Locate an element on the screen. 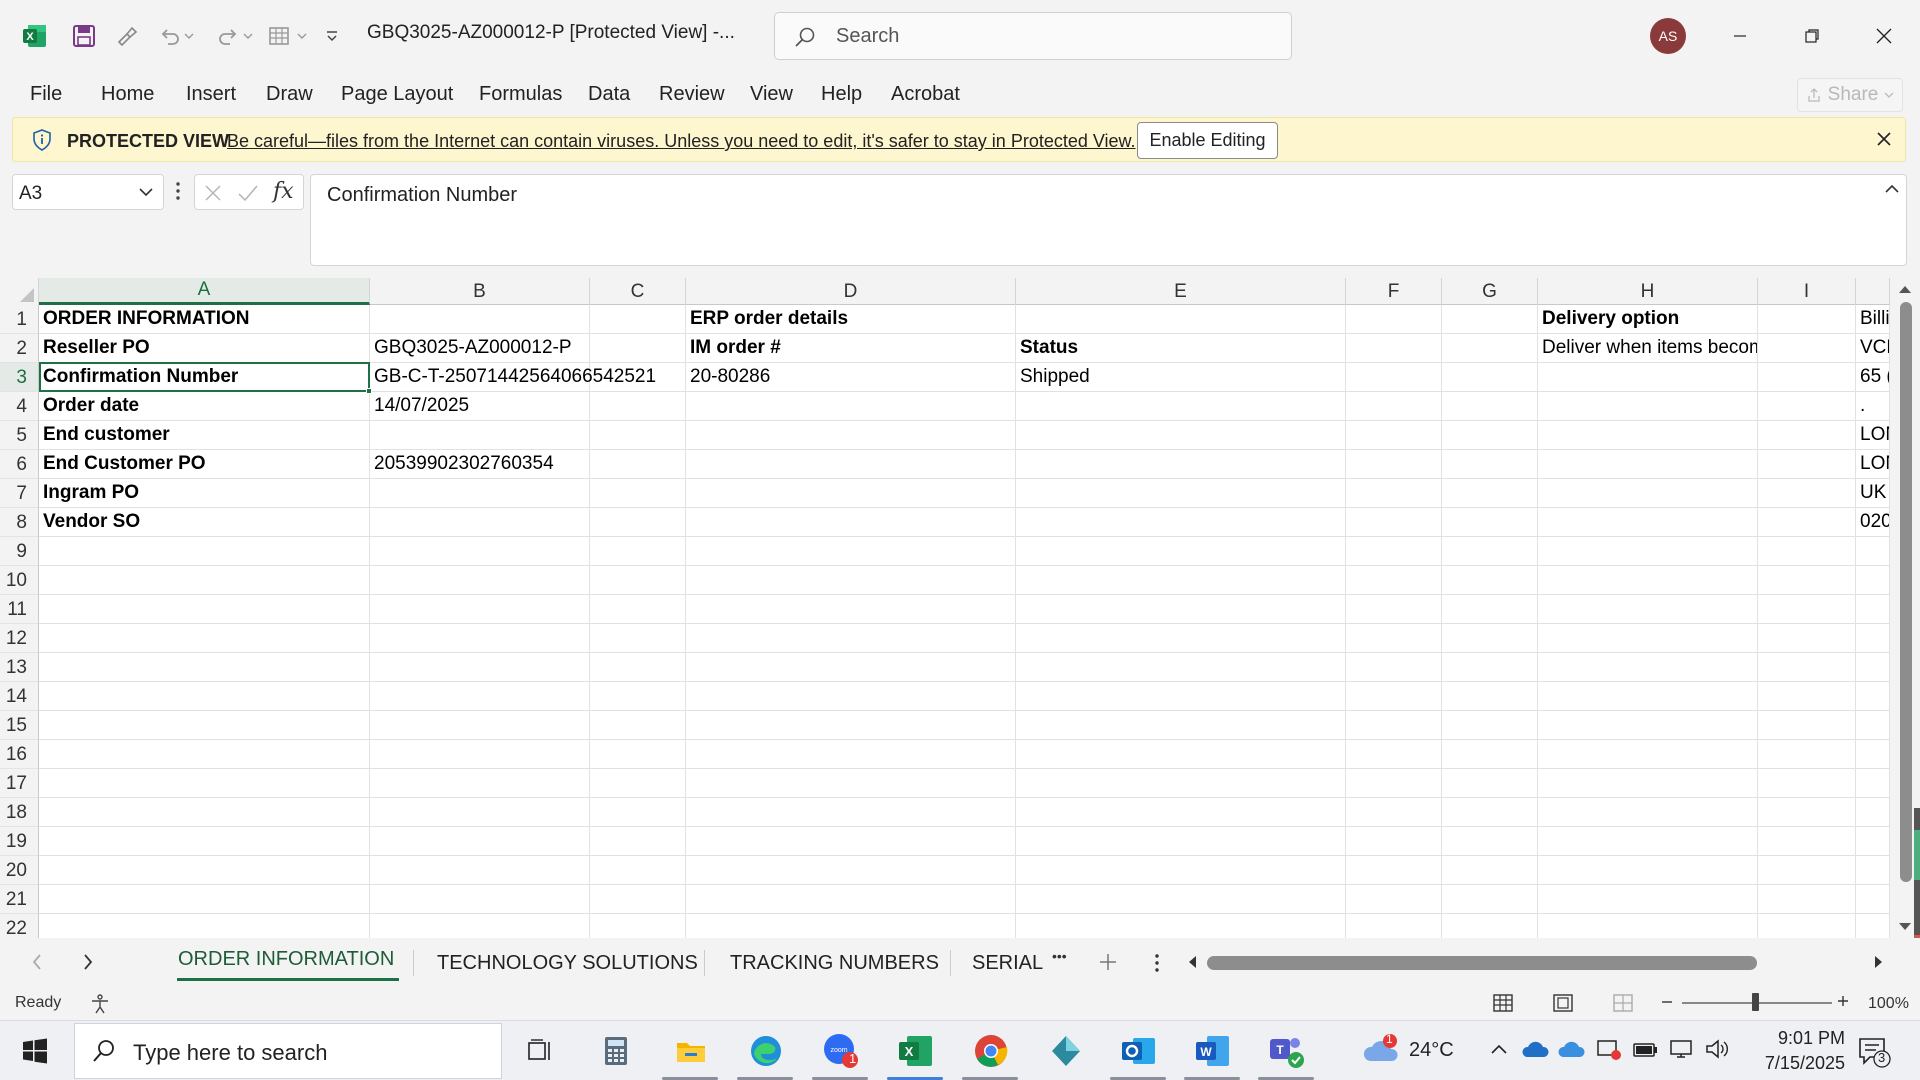 Image resolution: width=1920 pixels, height=1080 pixels. teams-icon: T is located at coordinates (1287, 1051).